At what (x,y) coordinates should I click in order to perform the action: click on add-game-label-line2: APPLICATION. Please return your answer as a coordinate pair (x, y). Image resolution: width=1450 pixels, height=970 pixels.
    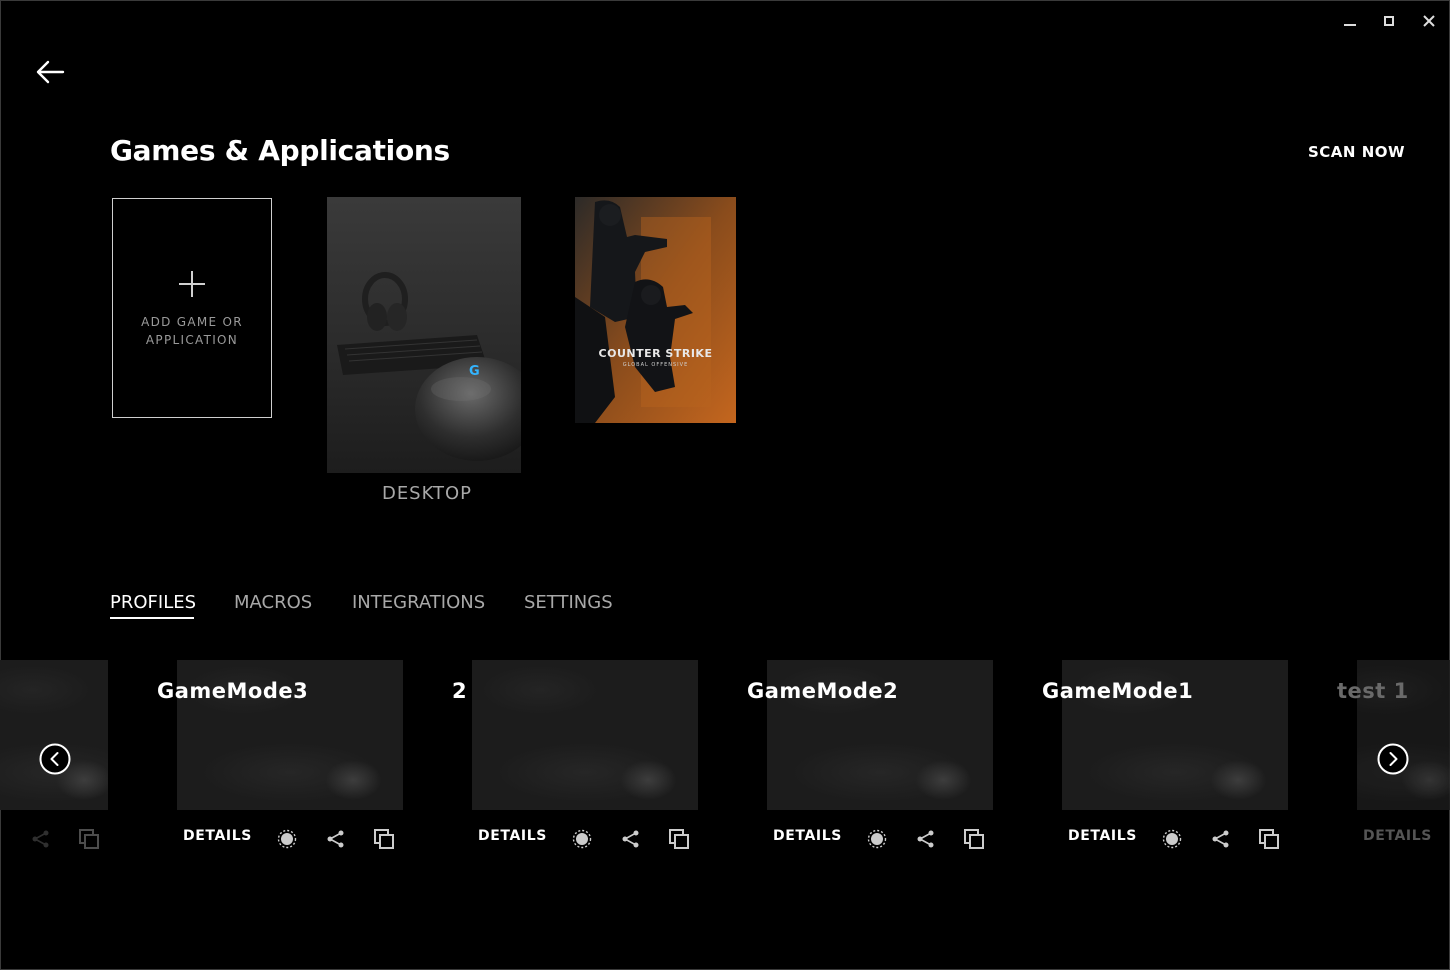
    Looking at the image, I should click on (192, 340).